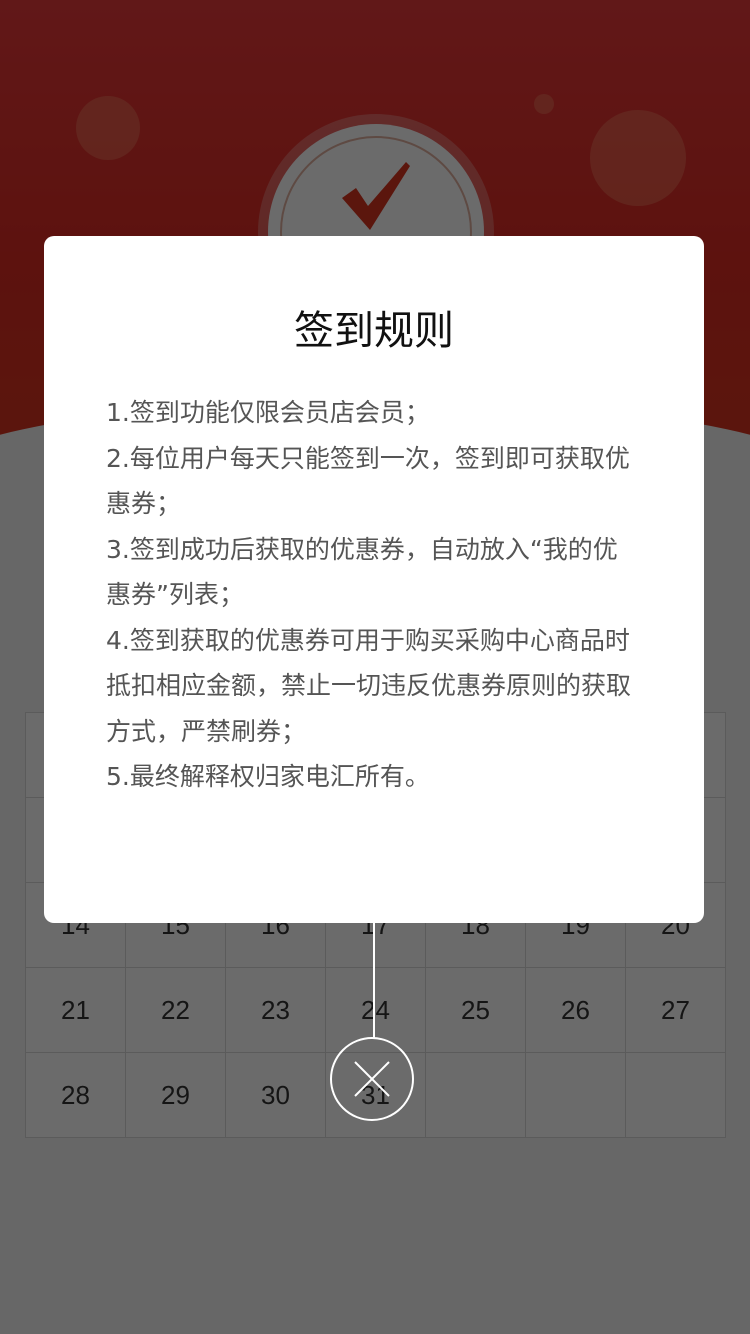 This screenshot has height=1334, width=750. Describe the element at coordinates (268, 776) in the screenshot. I see `rule-text: 5.最终解释权归家电汇所有。` at that location.